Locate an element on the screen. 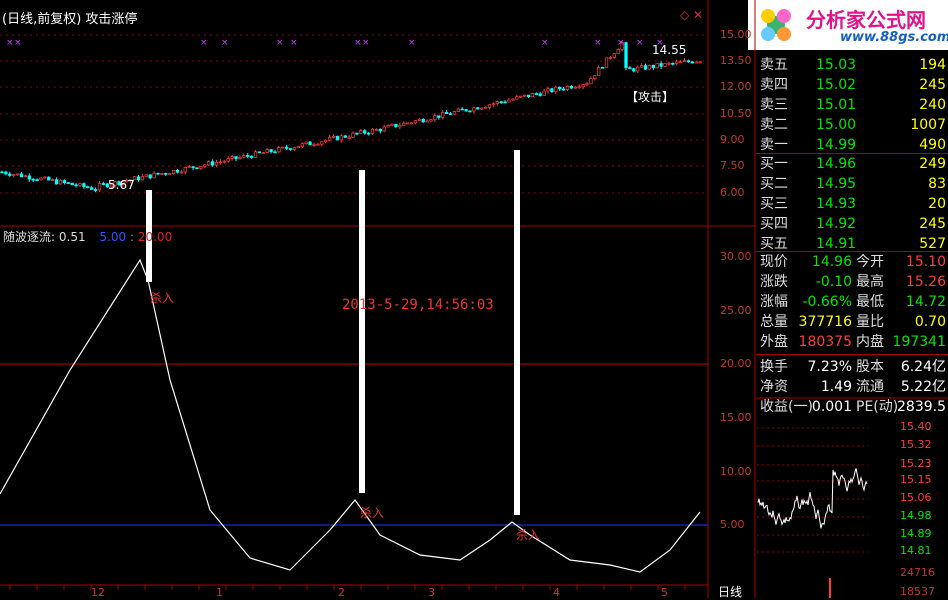 This screenshot has height=600, width=948. order-level-label: 卖二 is located at coordinates (774, 125).